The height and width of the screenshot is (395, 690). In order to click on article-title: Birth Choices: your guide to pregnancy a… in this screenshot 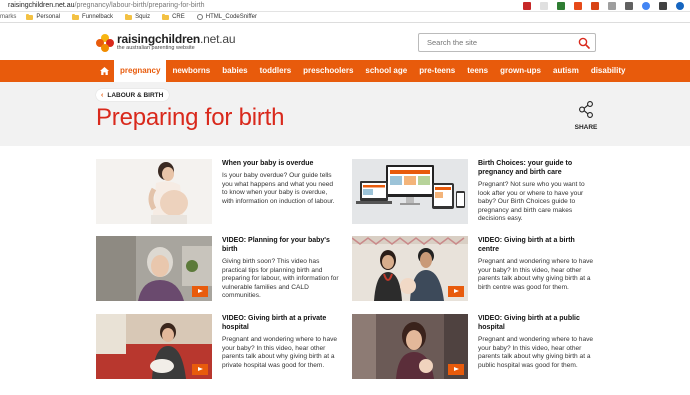, I will do `click(537, 168)`.